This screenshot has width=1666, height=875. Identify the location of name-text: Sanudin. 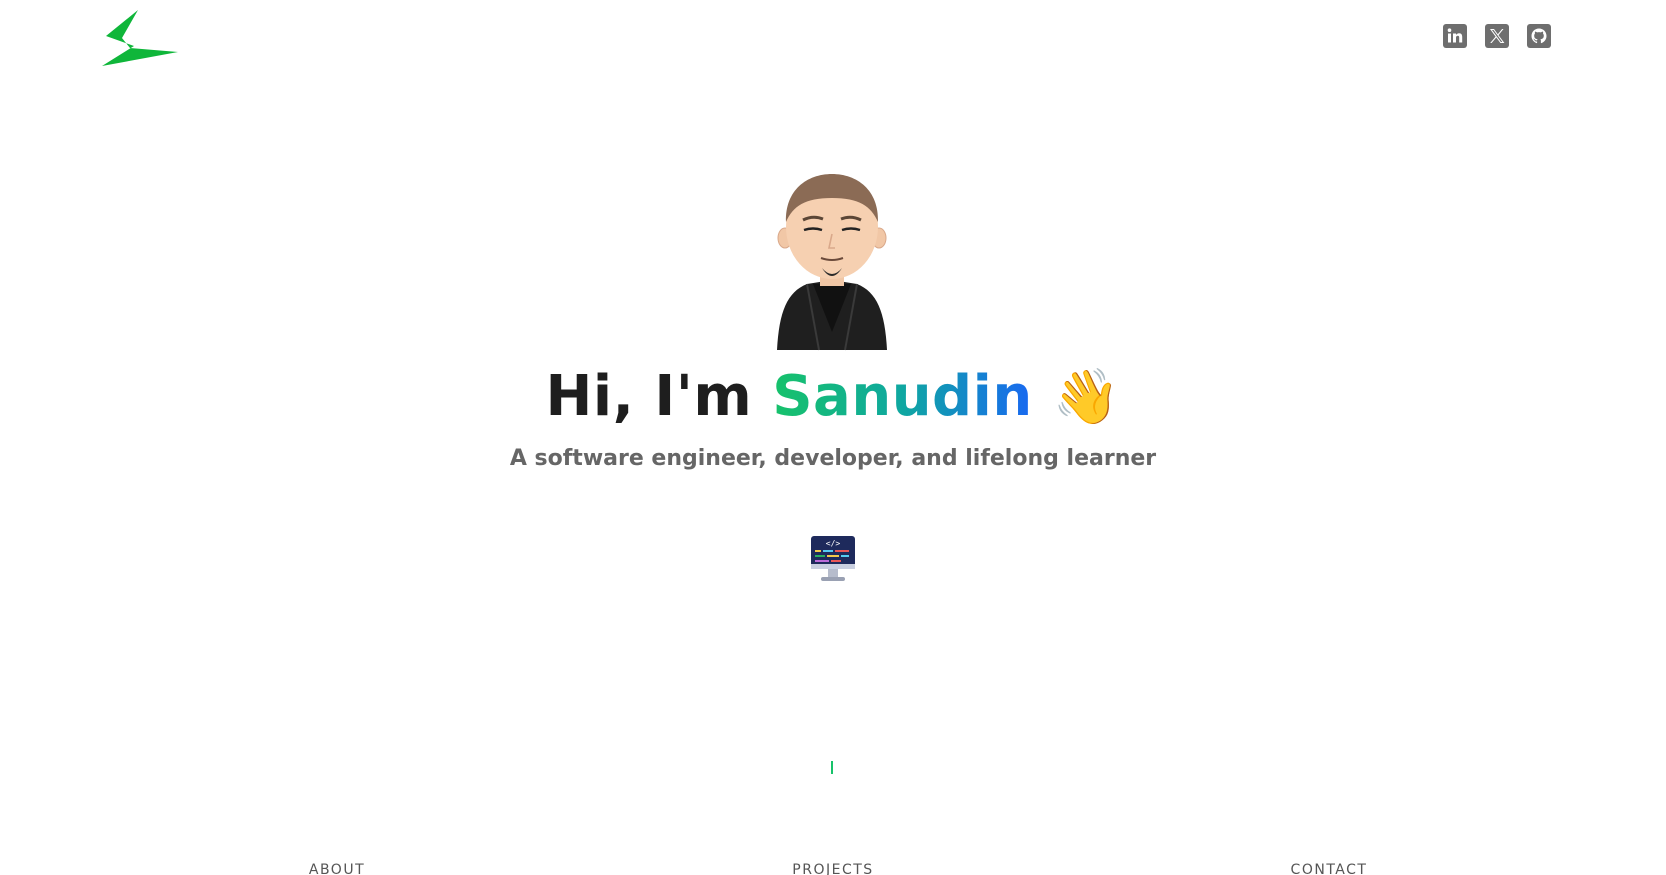
(902, 396).